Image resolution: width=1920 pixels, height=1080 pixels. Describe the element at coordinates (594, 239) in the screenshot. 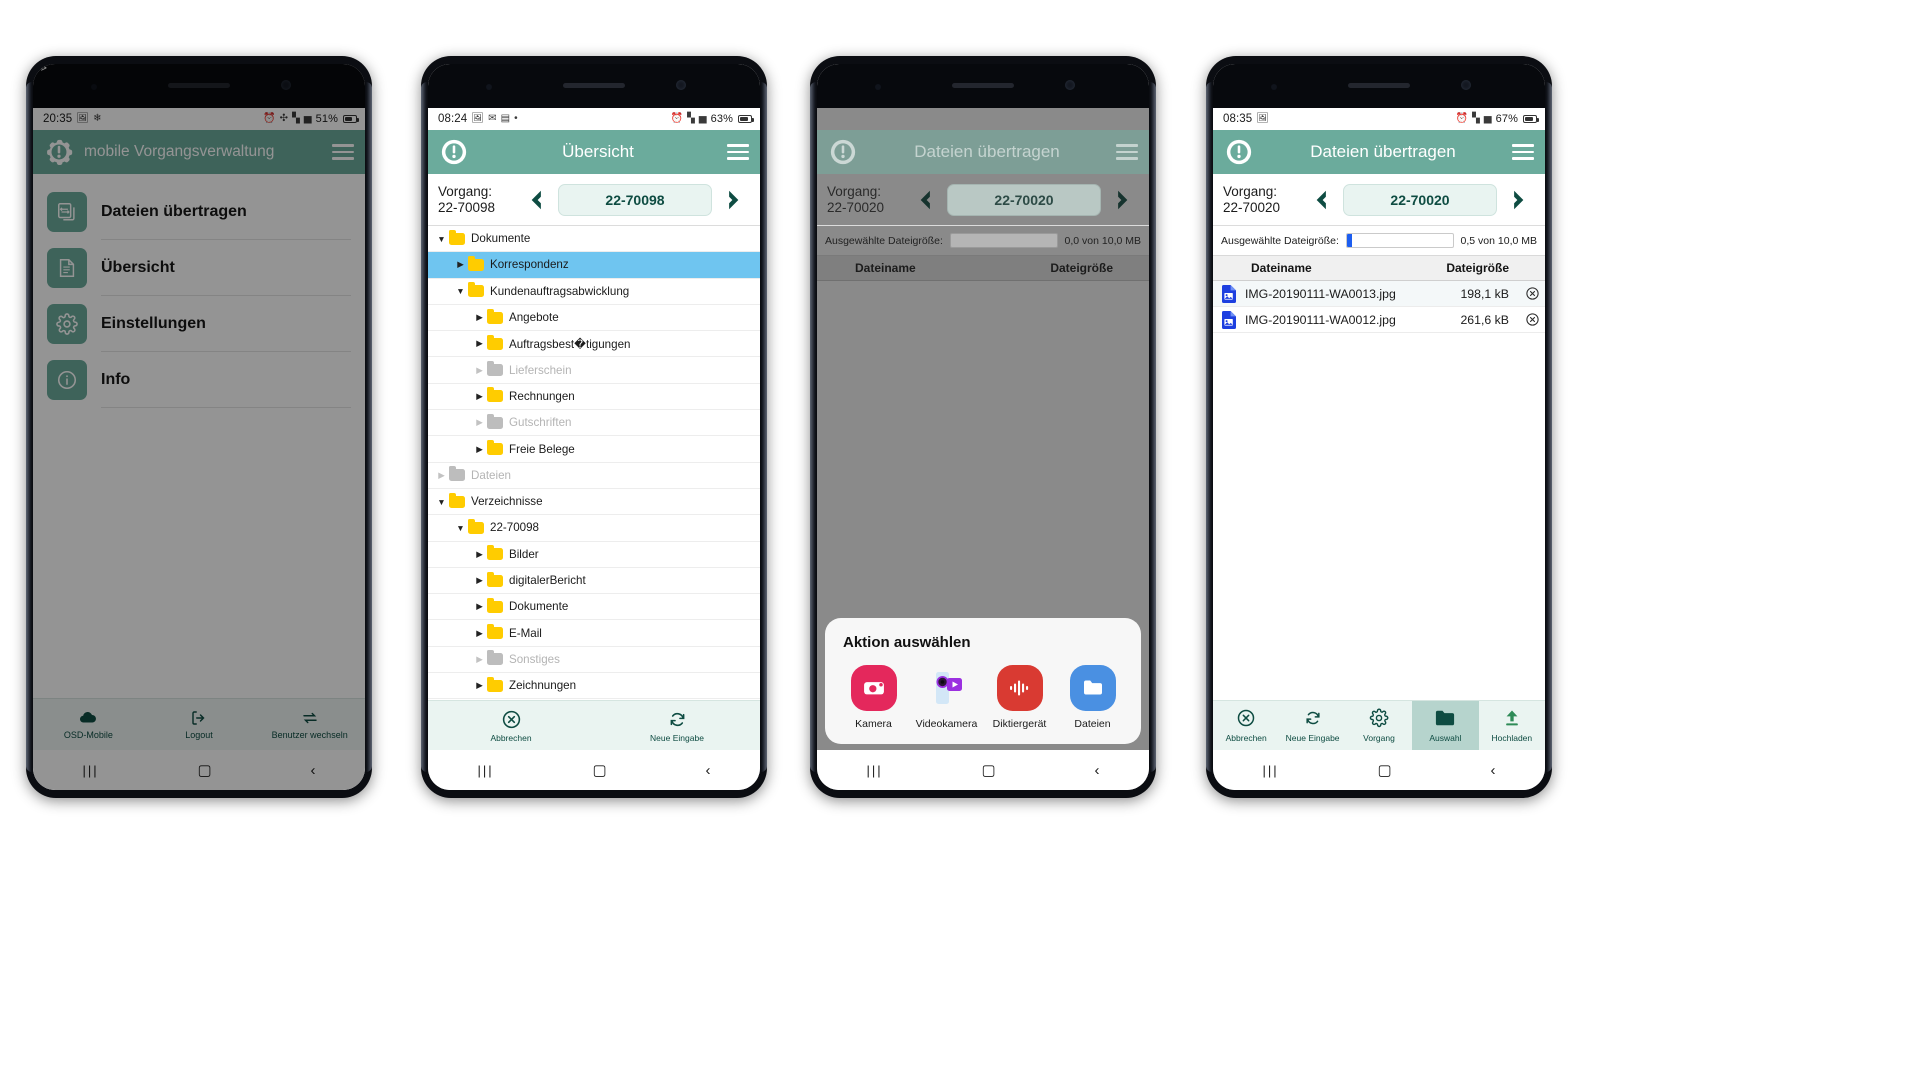

I see `tree-node: ▼ Dokumente` at that location.